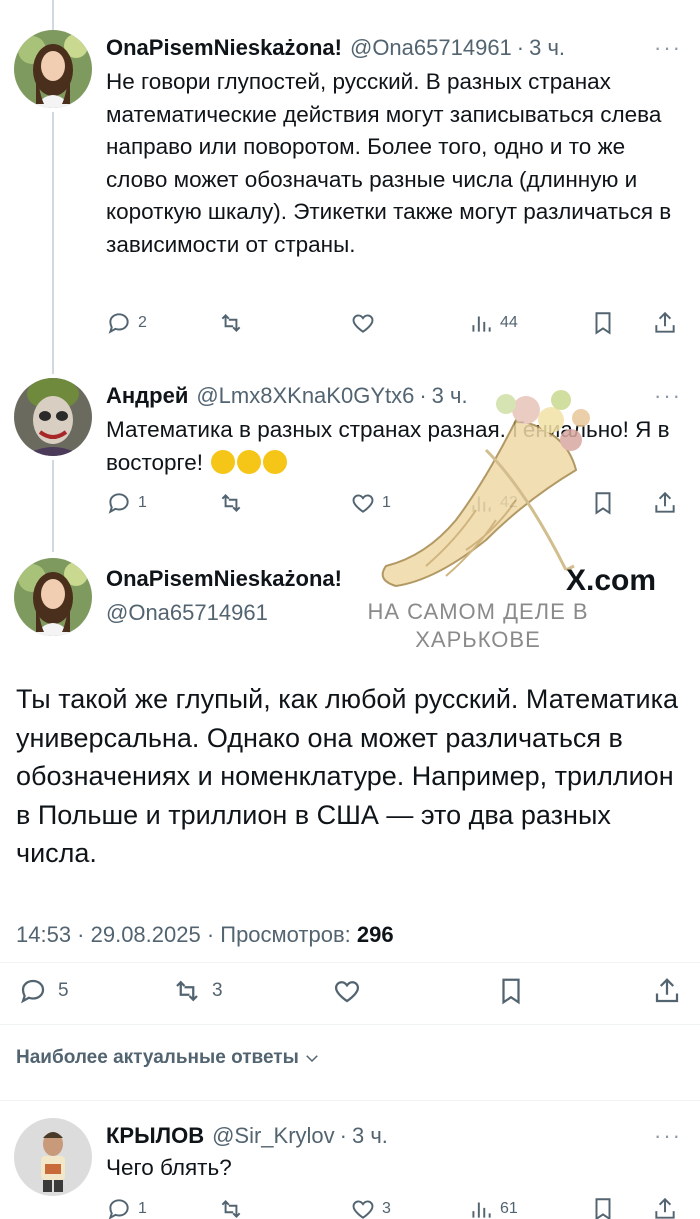  What do you see at coordinates (217, 990) in the screenshot?
I see `repost-count: 3` at bounding box center [217, 990].